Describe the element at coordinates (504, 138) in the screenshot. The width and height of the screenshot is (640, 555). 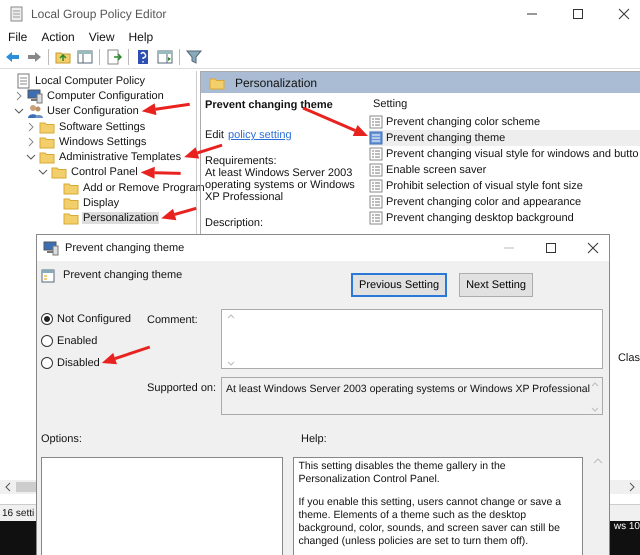
I see `setting-row: Prevent changing theme` at that location.